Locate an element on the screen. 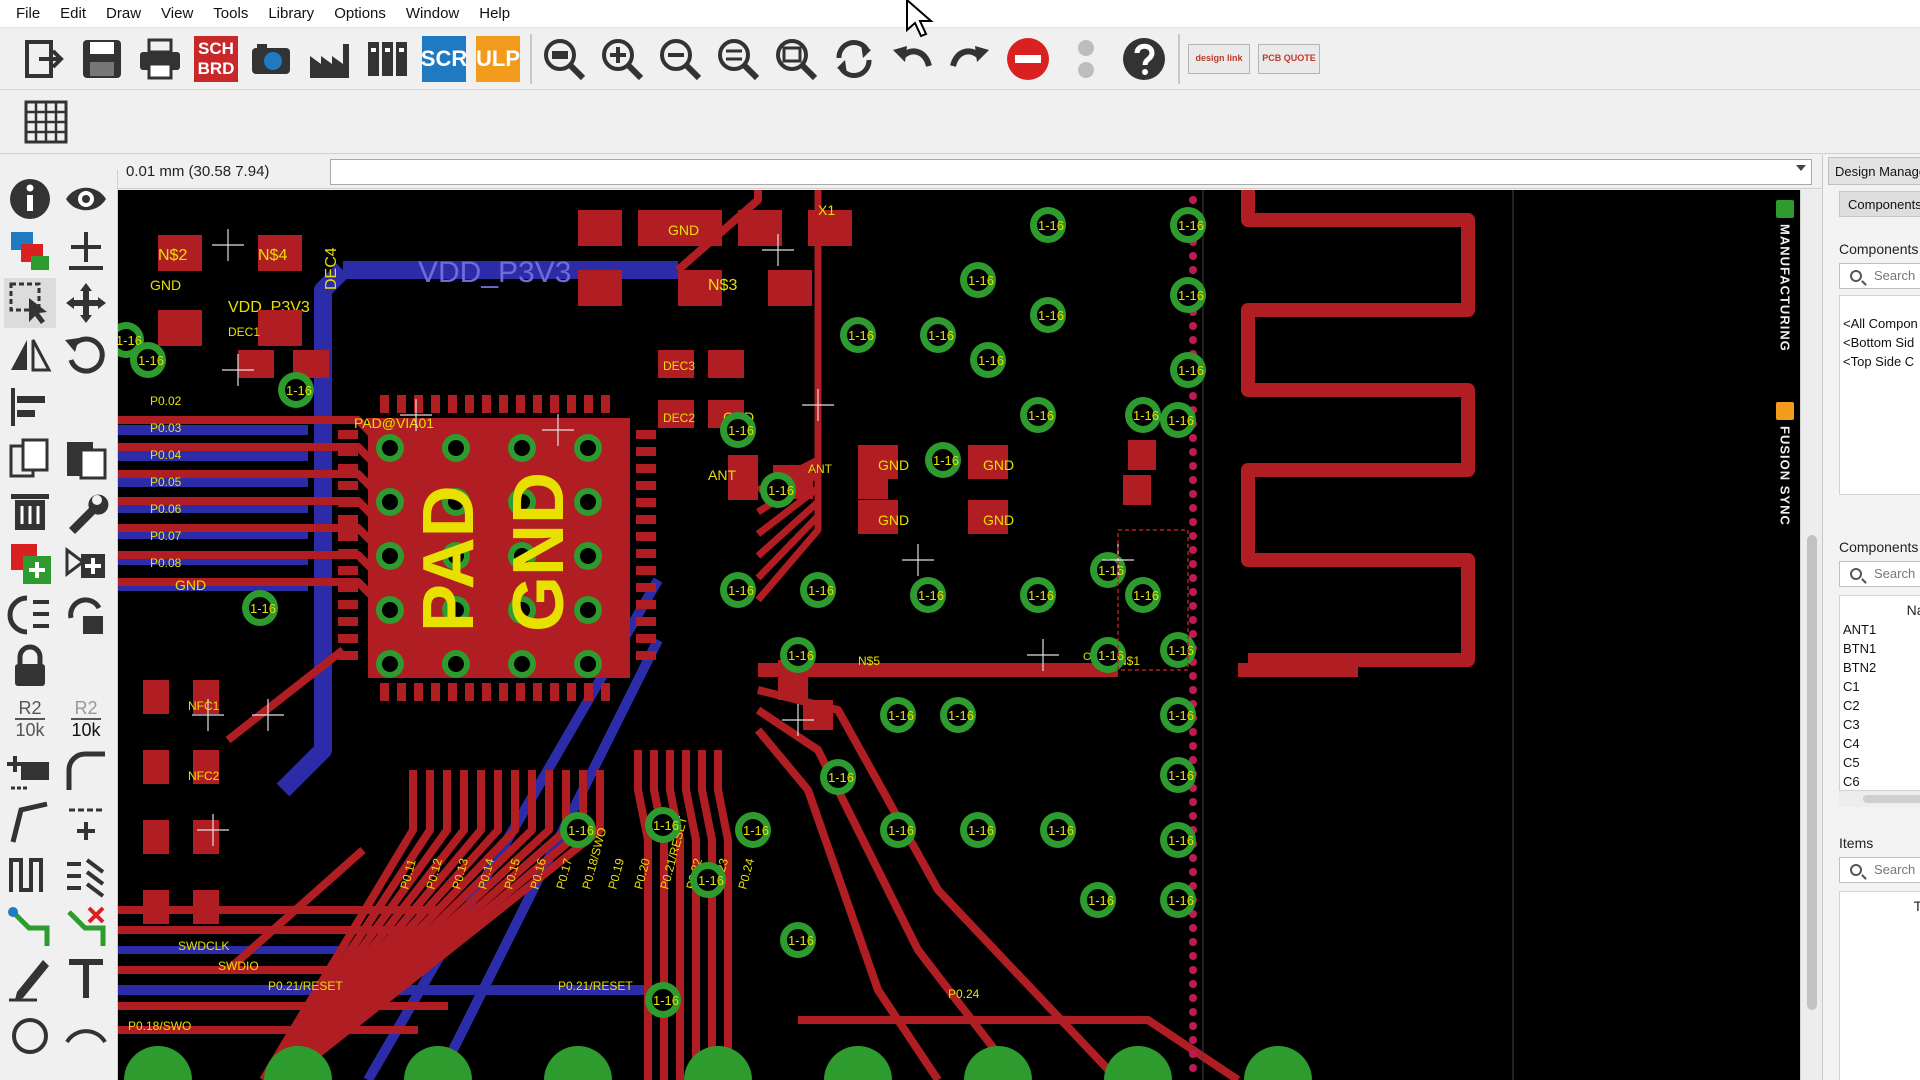  go-button is located at coordinates (1086, 59).